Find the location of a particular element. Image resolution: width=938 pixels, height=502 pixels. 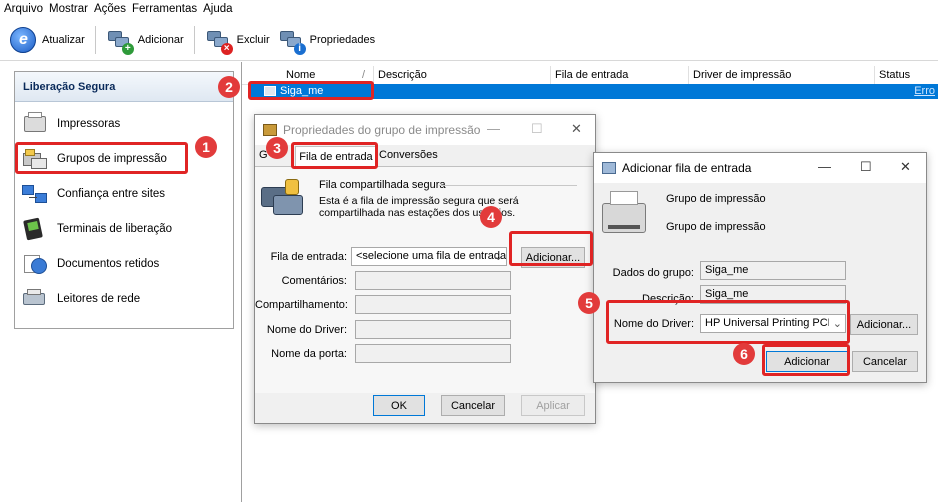

print-group-icon is located at coordinates (270, 130).